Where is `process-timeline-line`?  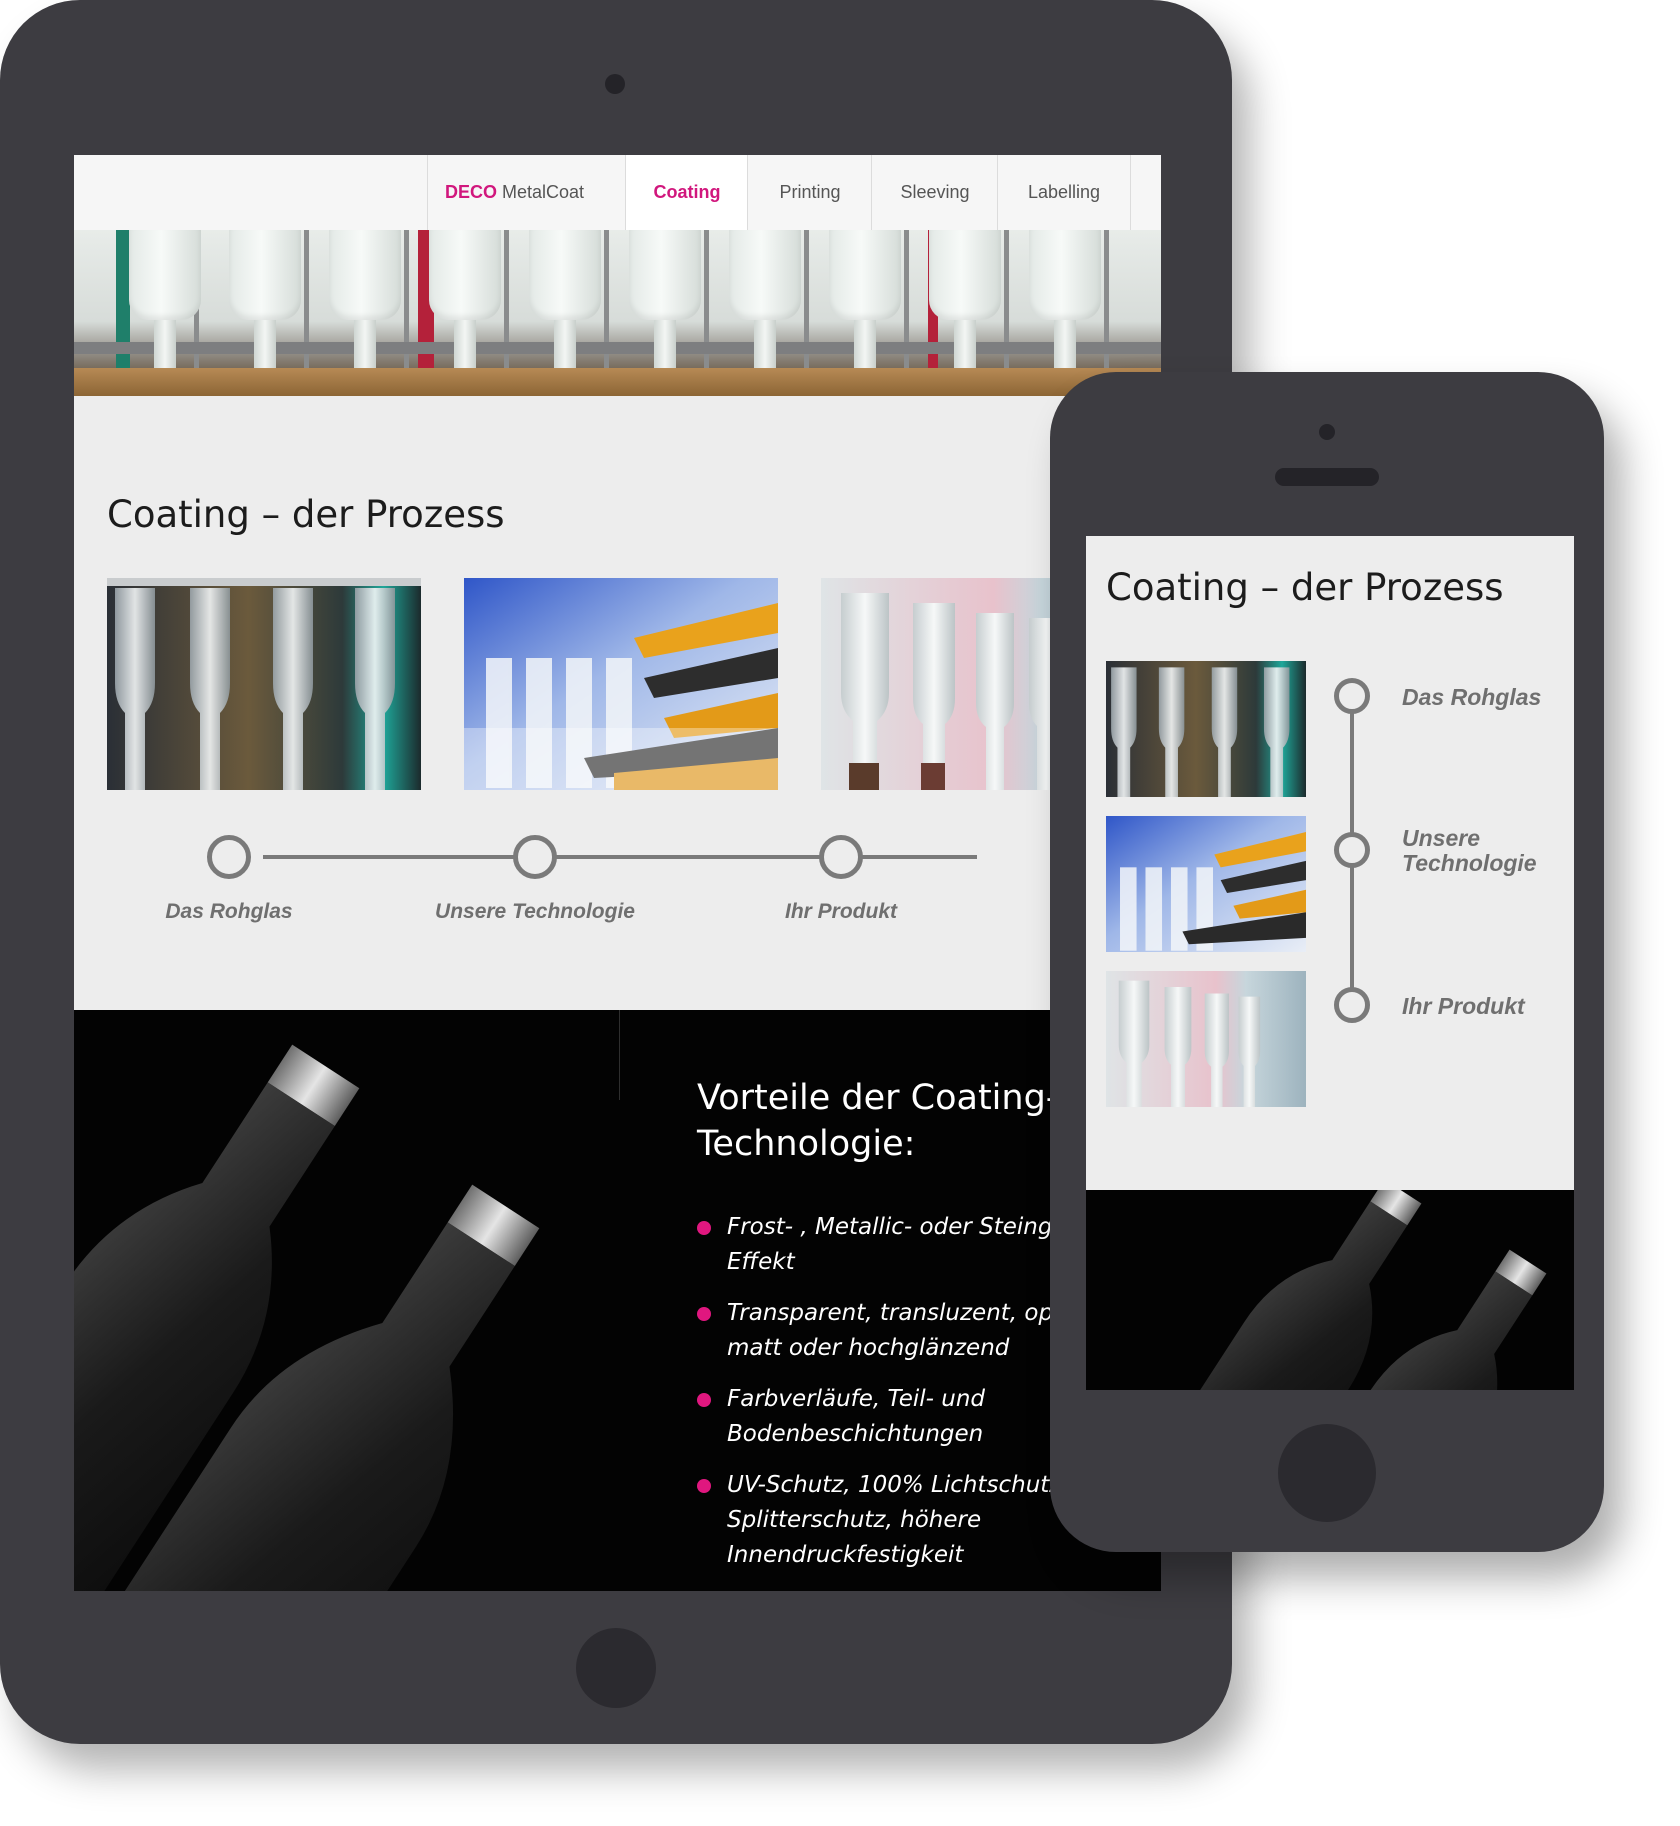 process-timeline-line is located at coordinates (620, 857).